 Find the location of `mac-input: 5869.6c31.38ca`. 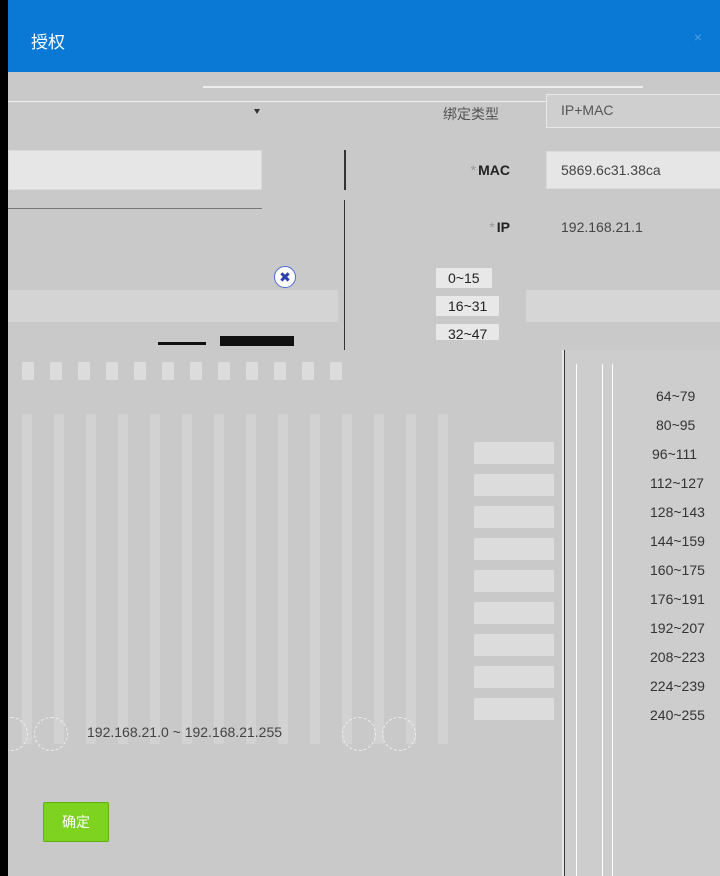

mac-input: 5869.6c31.38ca is located at coordinates (633, 170).